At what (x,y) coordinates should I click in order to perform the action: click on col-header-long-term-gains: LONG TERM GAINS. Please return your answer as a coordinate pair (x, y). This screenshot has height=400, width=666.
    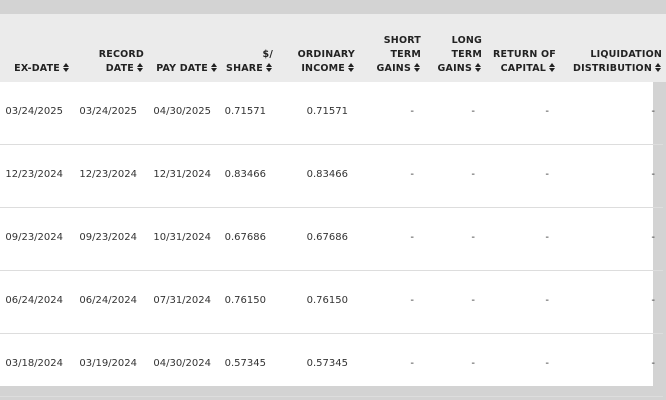
    Looking at the image, I should click on (460, 55).